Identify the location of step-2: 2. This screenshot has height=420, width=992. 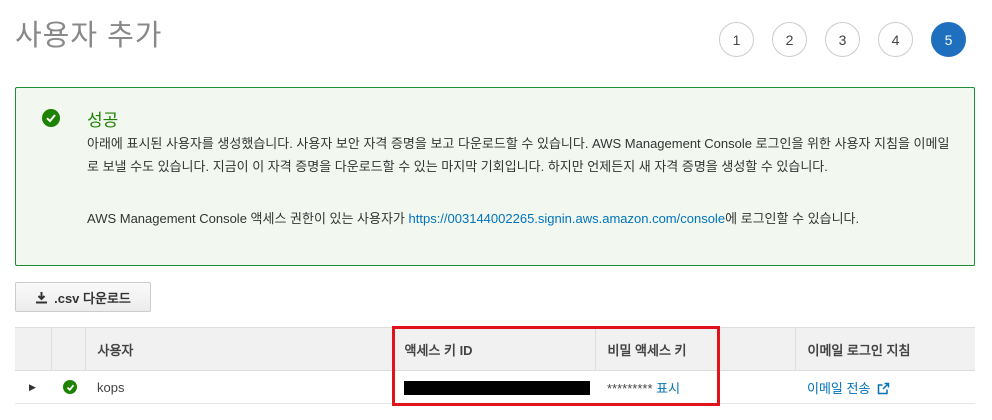
(789, 39).